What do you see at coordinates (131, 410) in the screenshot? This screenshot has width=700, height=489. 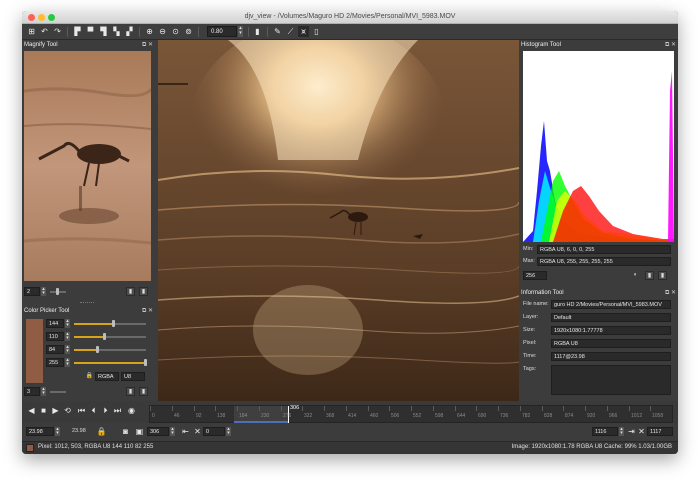 I see `shuttle-icon: ◉` at bounding box center [131, 410].